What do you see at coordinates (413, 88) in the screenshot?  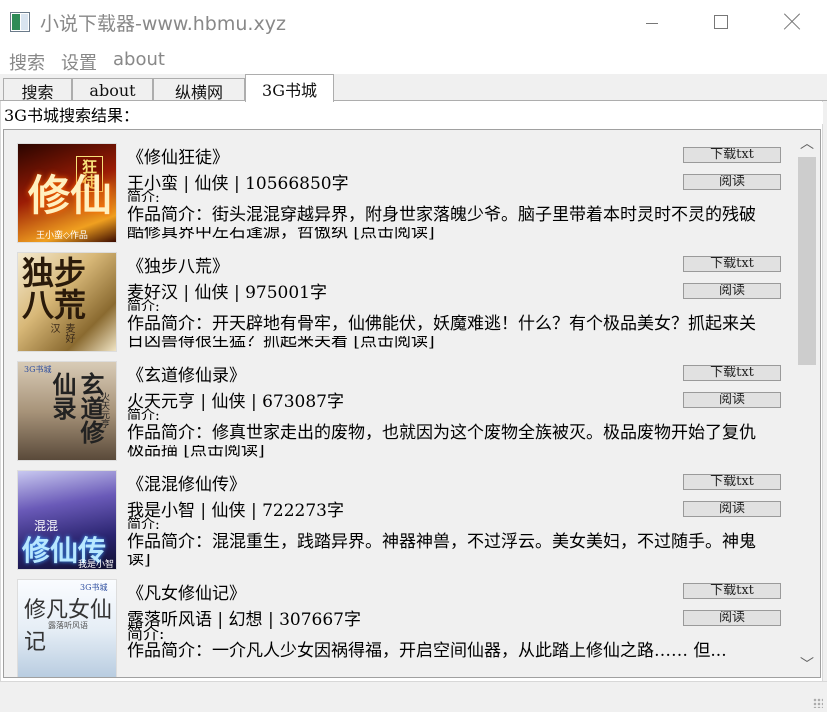 I see `tab-bar: 搜索 about 纵横网 3G书城` at bounding box center [413, 88].